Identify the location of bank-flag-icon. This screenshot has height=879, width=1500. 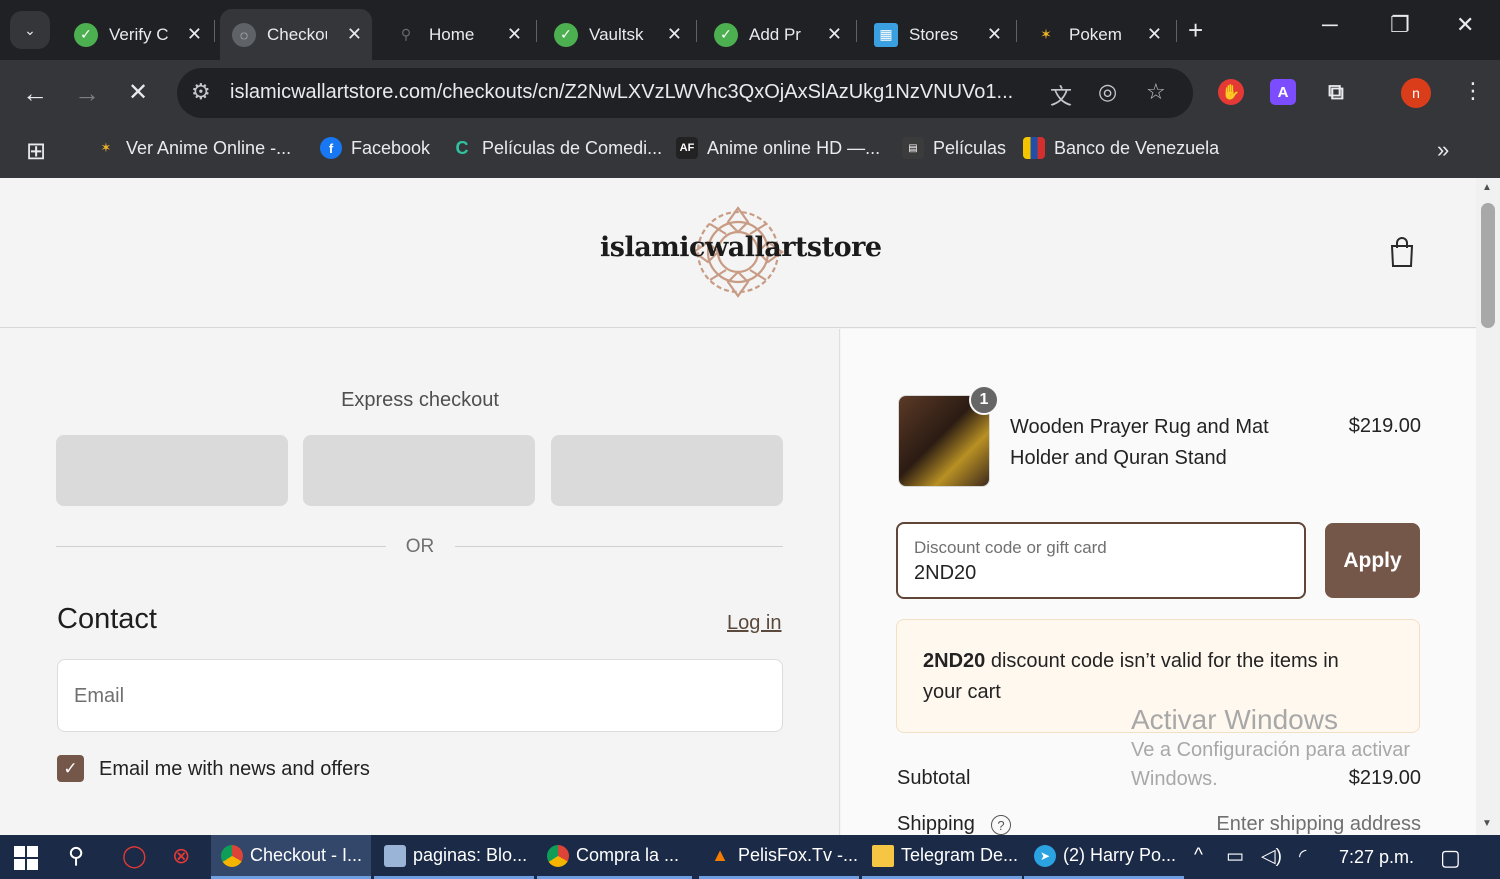
(1034, 148).